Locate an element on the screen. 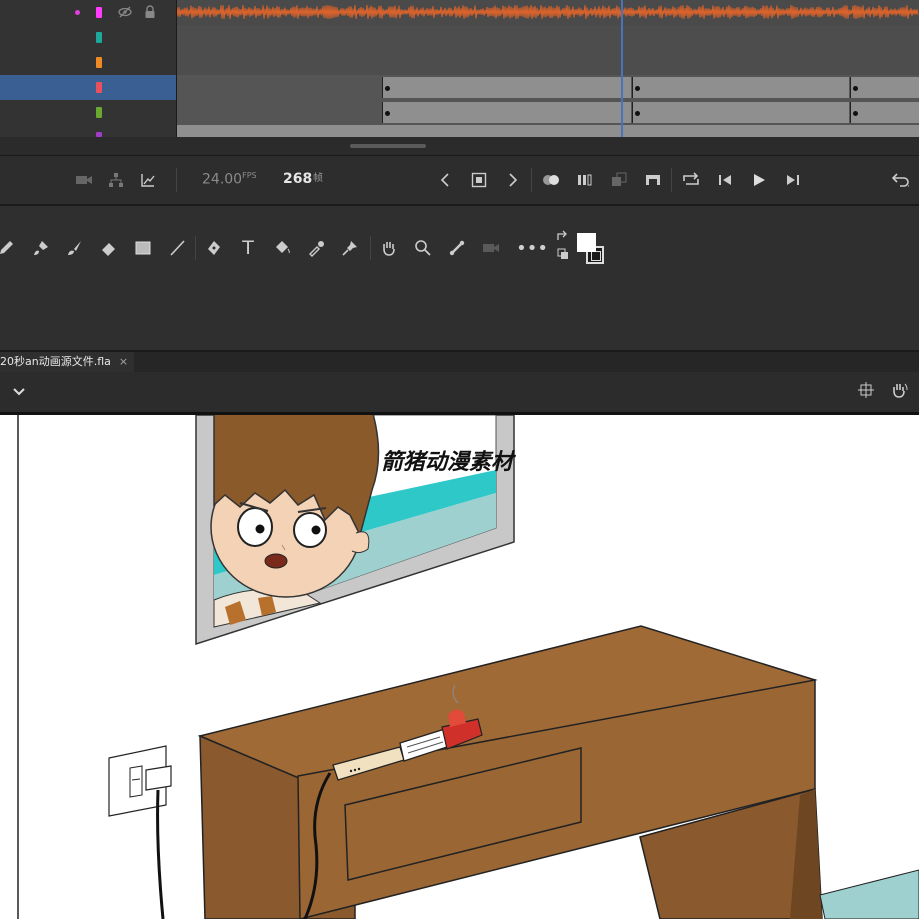 Image resolution: width=919 pixels, height=919 pixels. wall-outlet is located at coordinates (140, 832).